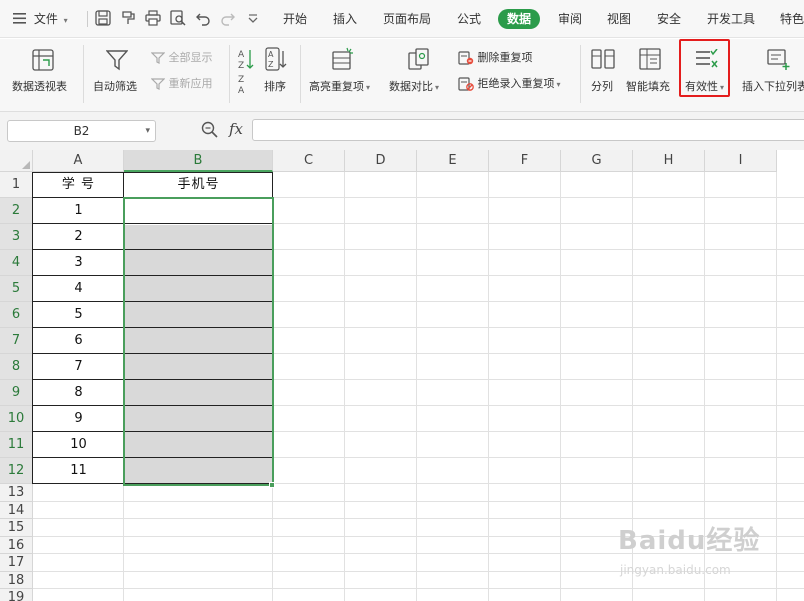 The height and width of the screenshot is (601, 804). I want to click on gridline-horizontal, so click(418, 501).